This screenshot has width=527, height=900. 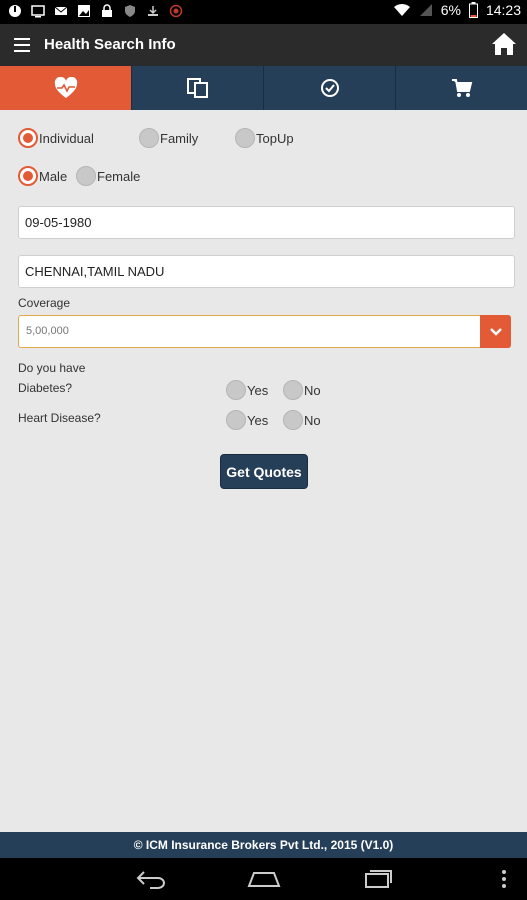 What do you see at coordinates (53, 176) in the screenshot?
I see `radio-label: Male` at bounding box center [53, 176].